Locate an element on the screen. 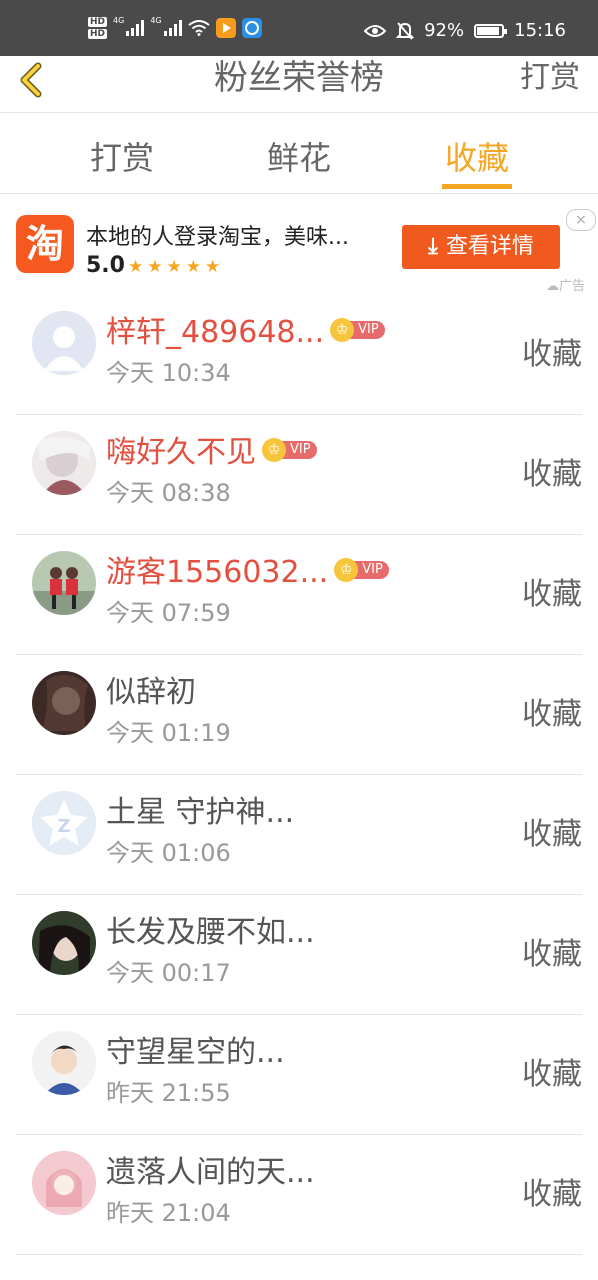 The width and height of the screenshot is (598, 1280). tab-reward: 打赏 is located at coordinates (122, 156).